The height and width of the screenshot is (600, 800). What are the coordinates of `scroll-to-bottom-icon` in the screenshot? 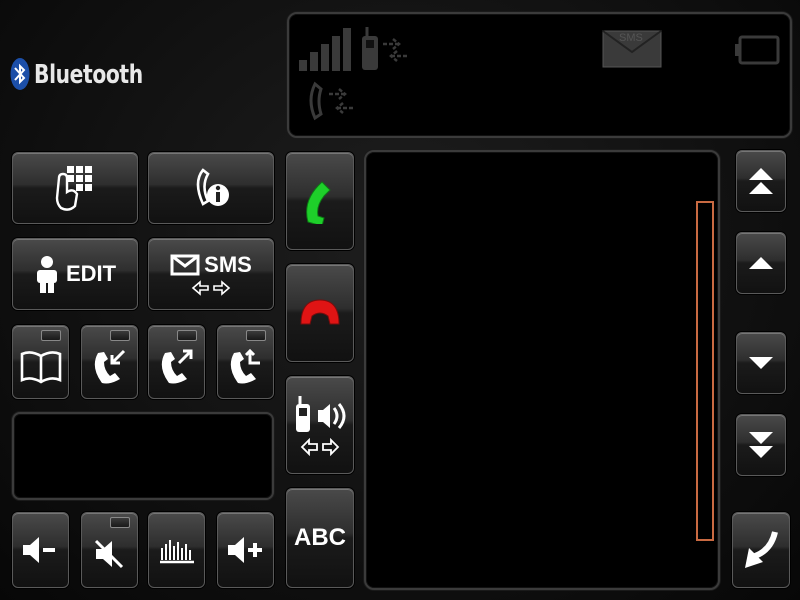 It's located at (761, 445).